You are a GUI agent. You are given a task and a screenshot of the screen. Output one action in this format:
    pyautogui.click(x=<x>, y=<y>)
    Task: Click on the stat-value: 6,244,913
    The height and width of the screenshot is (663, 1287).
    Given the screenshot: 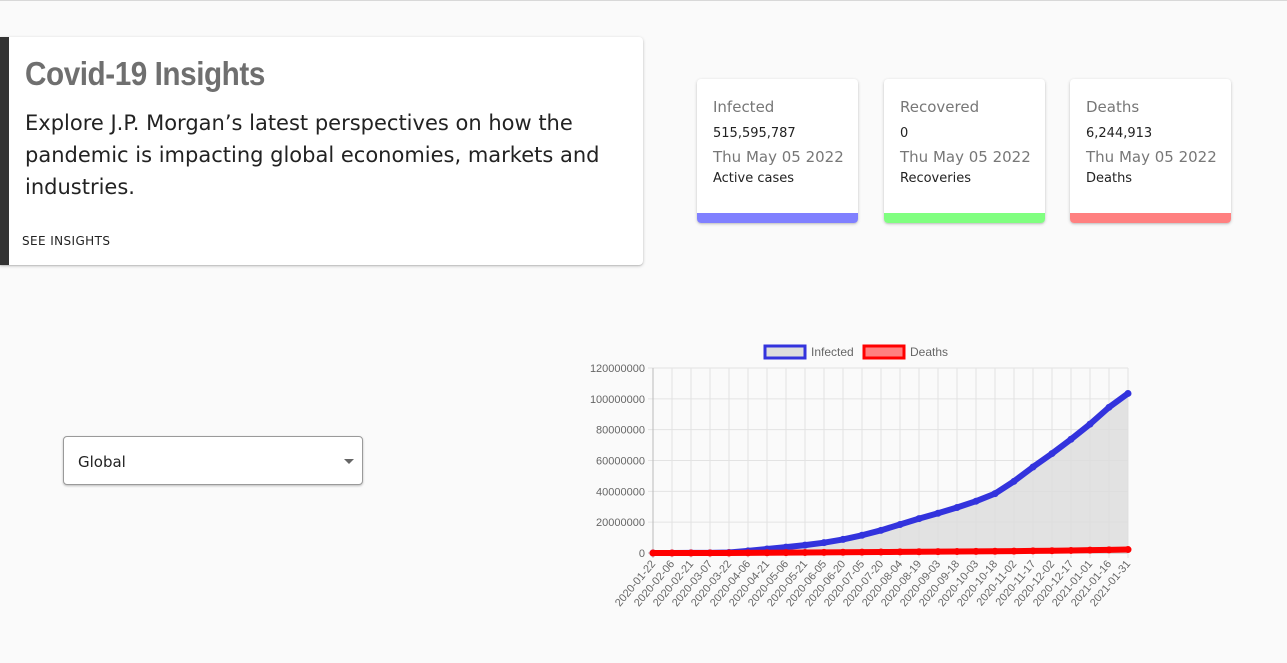 What is the action you would take?
    pyautogui.click(x=1119, y=133)
    